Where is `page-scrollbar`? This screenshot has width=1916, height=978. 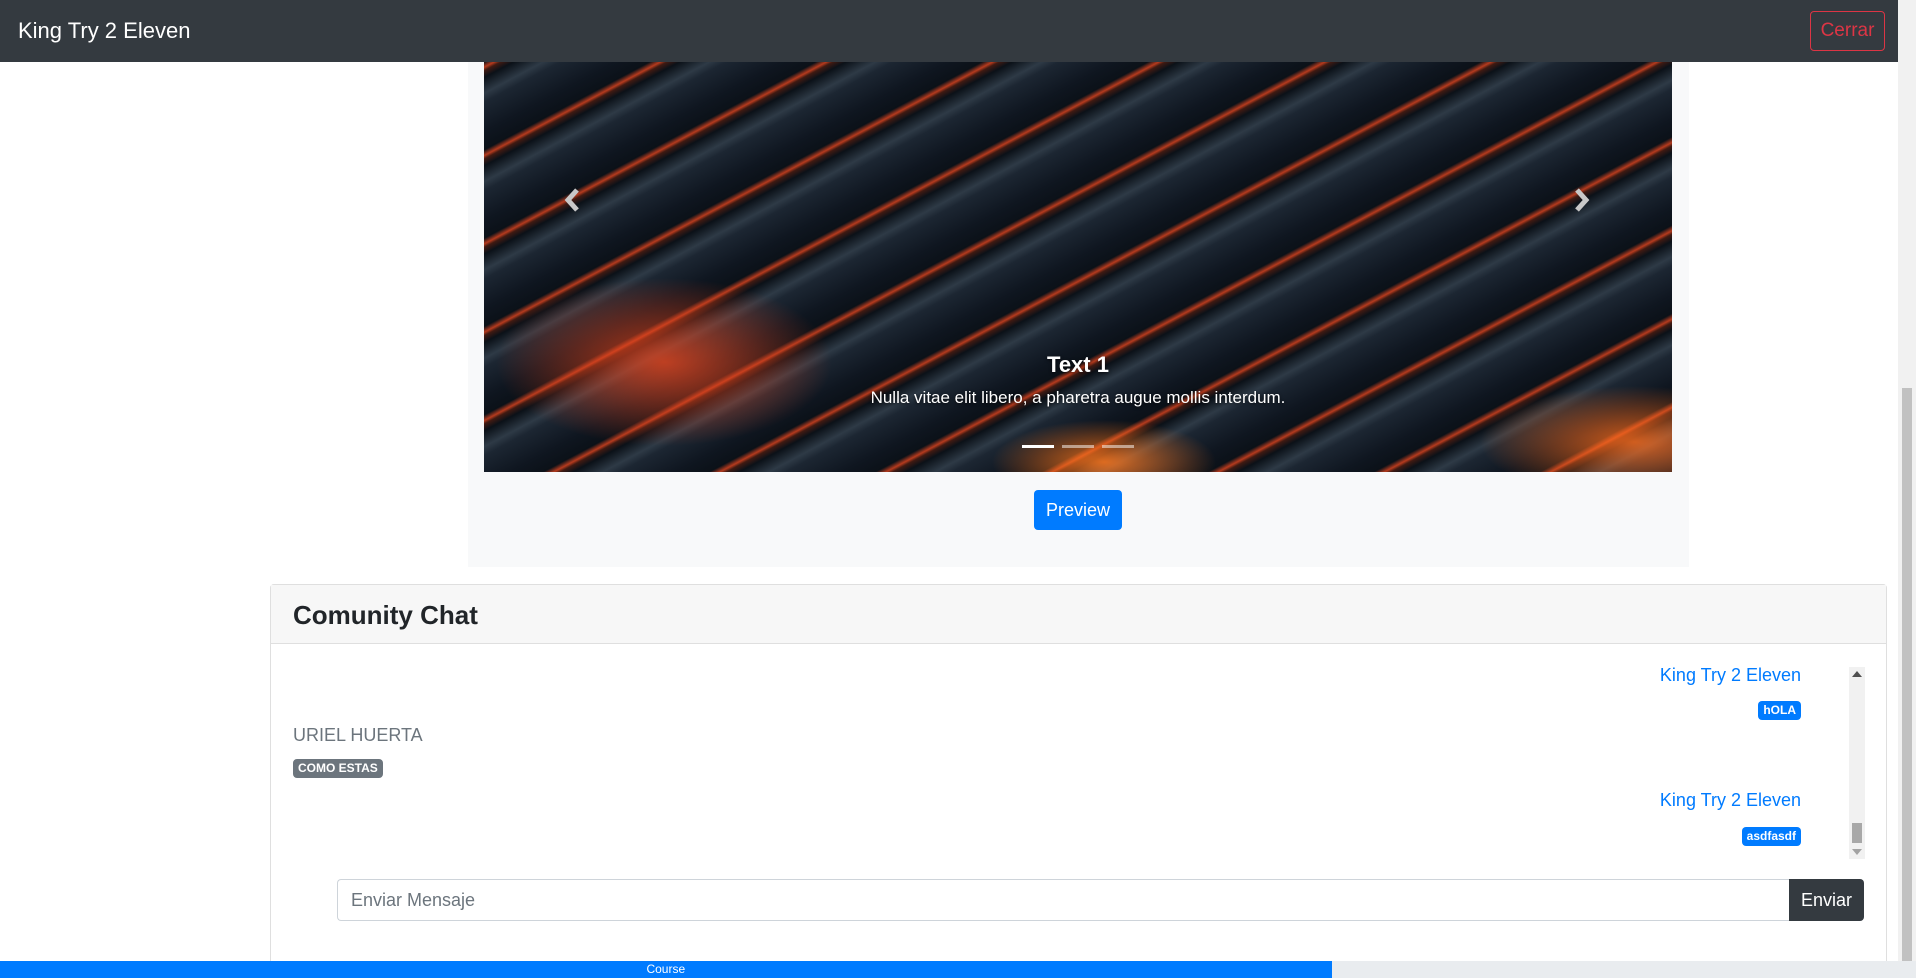 page-scrollbar is located at coordinates (1907, 489).